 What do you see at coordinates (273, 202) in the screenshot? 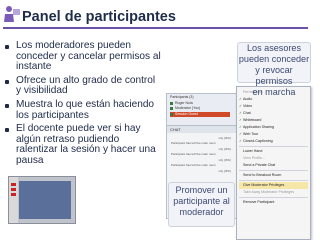
I see `menu-item-remove-participant: Remove Participant` at bounding box center [273, 202].